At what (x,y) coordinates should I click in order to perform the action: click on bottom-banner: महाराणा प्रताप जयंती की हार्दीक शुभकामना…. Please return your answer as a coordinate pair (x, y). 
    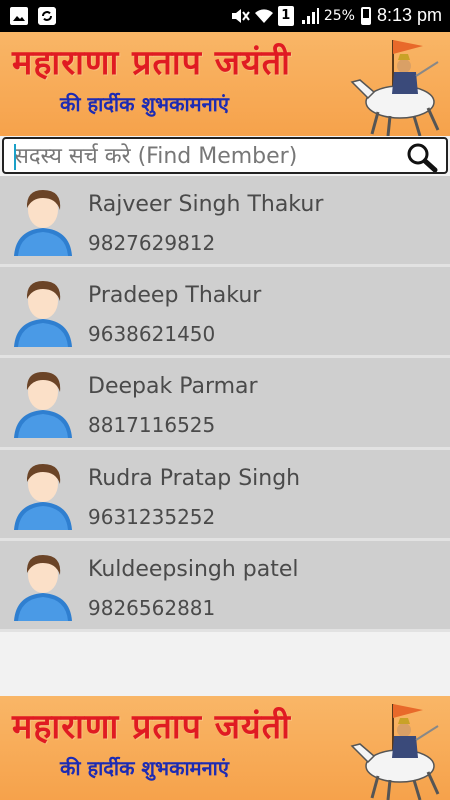
    Looking at the image, I should click on (225, 748).